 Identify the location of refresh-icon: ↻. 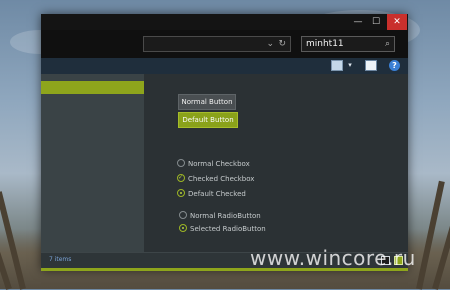
(282, 44).